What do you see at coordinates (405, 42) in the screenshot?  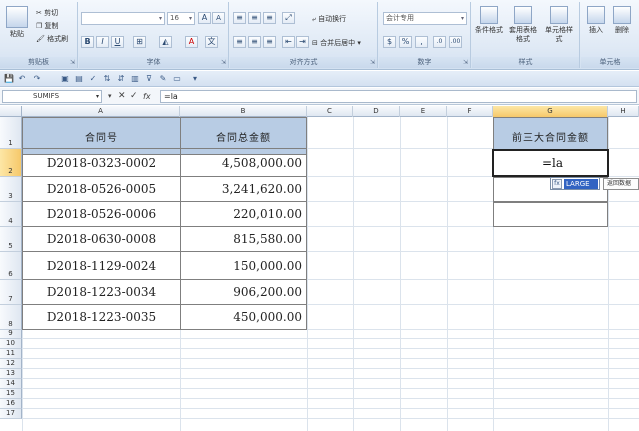 I see `percent-button: %` at bounding box center [405, 42].